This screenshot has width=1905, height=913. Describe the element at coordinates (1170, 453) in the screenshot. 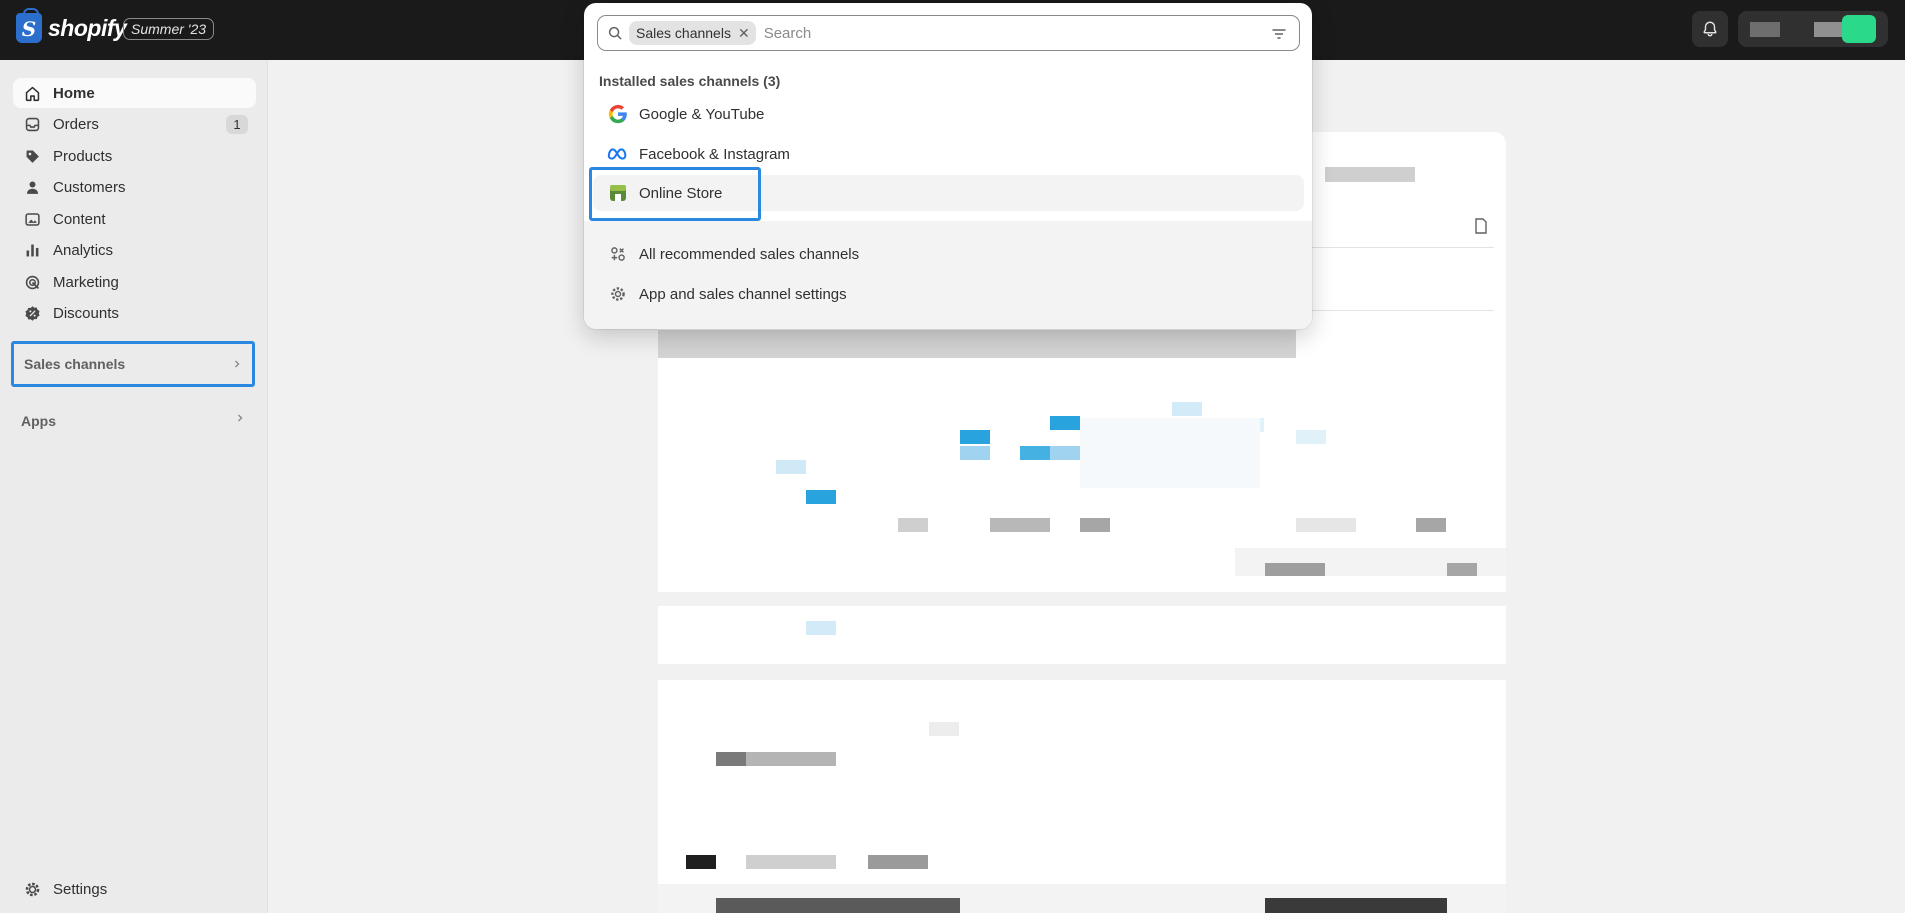

I see `chart-area` at that location.